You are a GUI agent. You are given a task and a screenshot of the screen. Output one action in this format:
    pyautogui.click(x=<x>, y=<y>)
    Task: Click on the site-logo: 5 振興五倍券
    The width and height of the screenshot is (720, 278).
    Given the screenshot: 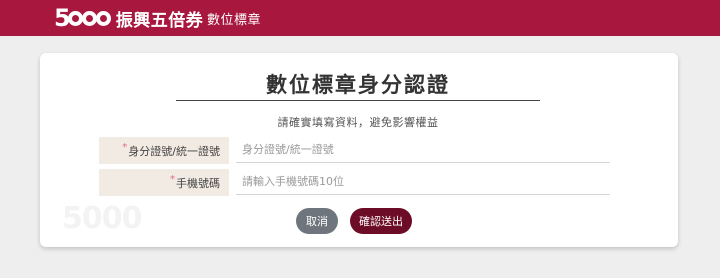 What is the action you would take?
    pyautogui.click(x=128, y=18)
    